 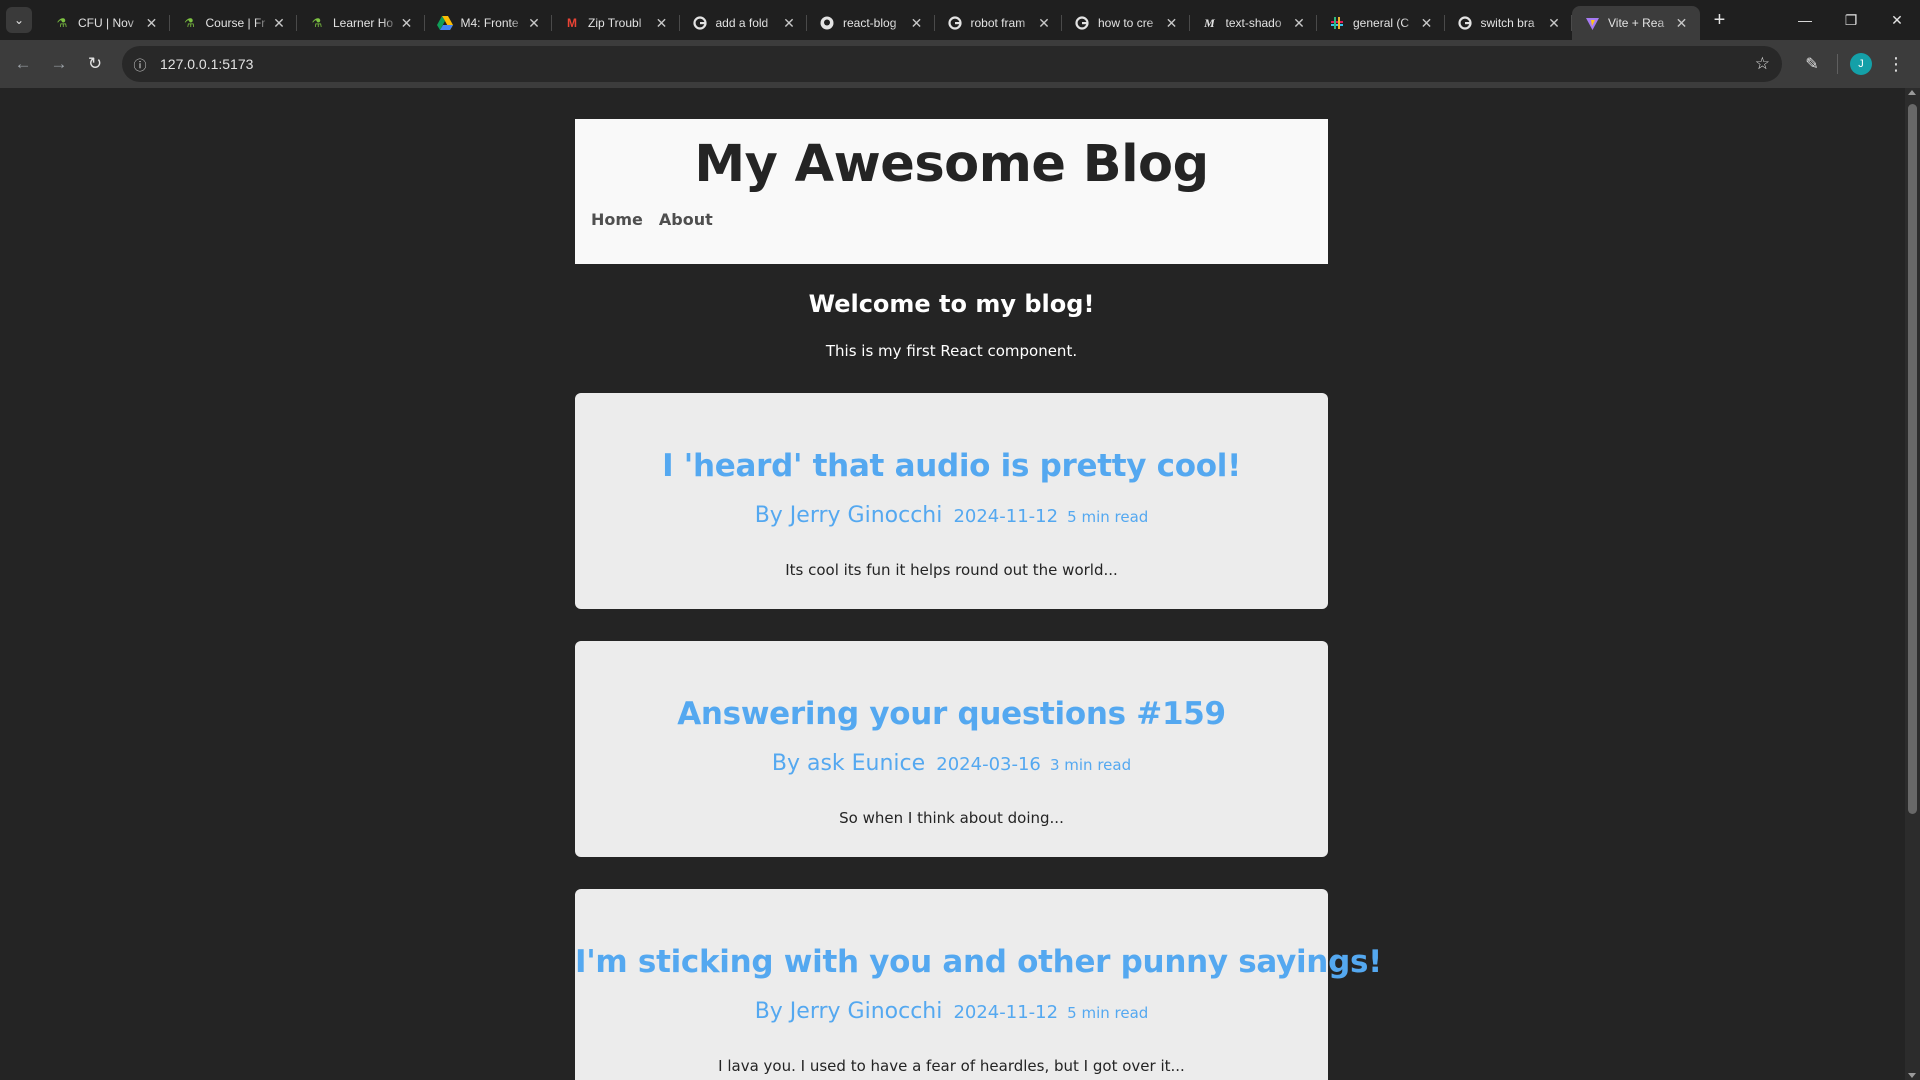 I want to click on tab-title: general (C, so click(x=1381, y=23).